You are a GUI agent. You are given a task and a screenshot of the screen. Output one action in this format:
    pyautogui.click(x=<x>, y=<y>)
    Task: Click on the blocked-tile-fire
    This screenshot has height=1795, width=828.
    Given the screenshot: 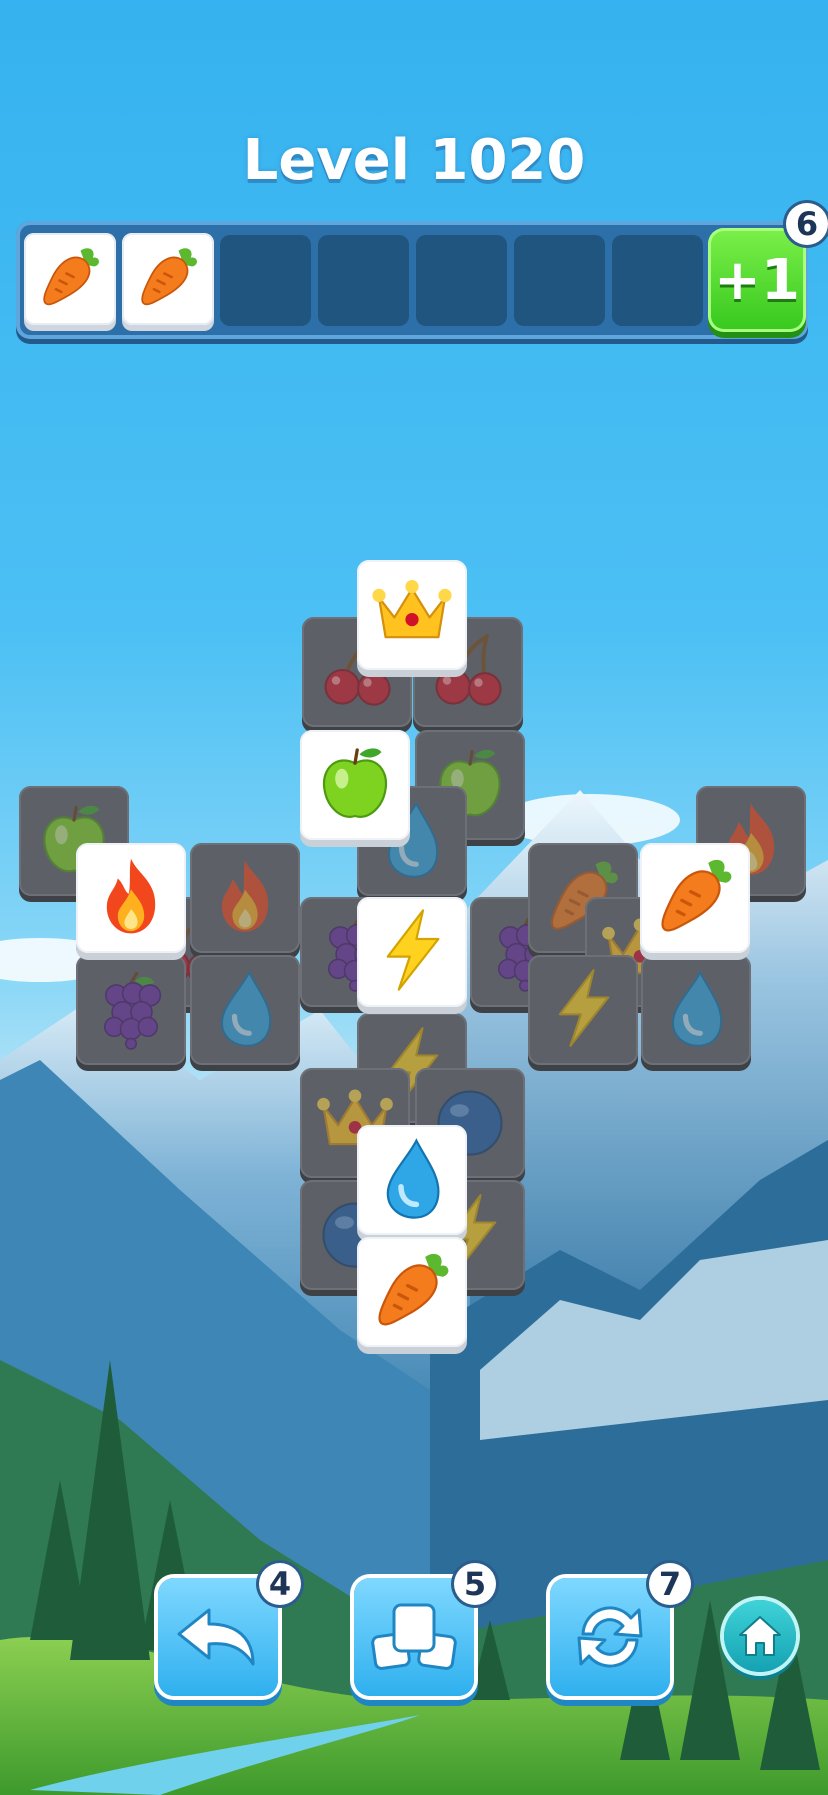 What is the action you would take?
    pyautogui.click(x=245, y=898)
    